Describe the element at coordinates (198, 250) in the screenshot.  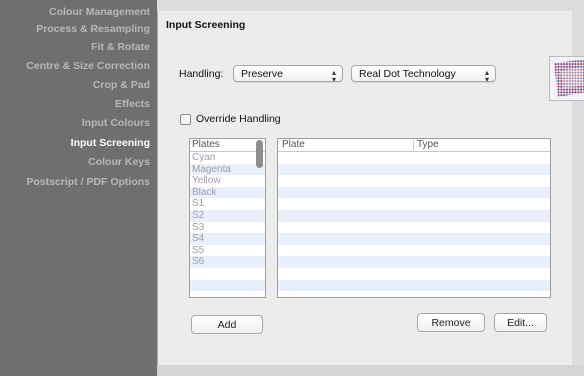
I see `list-item-label: S5` at that location.